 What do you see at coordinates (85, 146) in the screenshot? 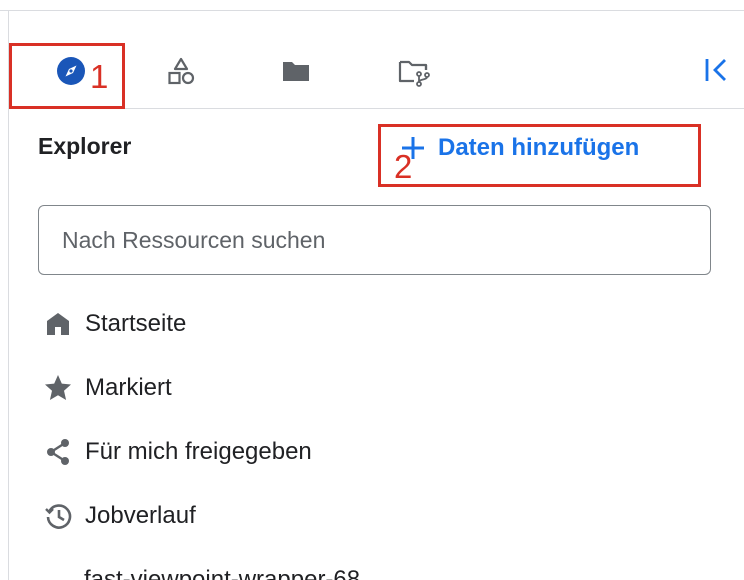
I see `explorer-title: Explorer` at bounding box center [85, 146].